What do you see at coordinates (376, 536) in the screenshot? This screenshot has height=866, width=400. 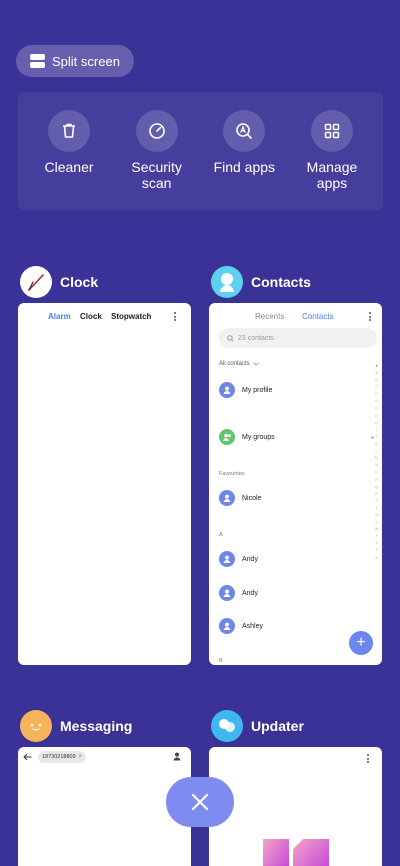 I see `alphabet-index-letter: X` at bounding box center [376, 536].